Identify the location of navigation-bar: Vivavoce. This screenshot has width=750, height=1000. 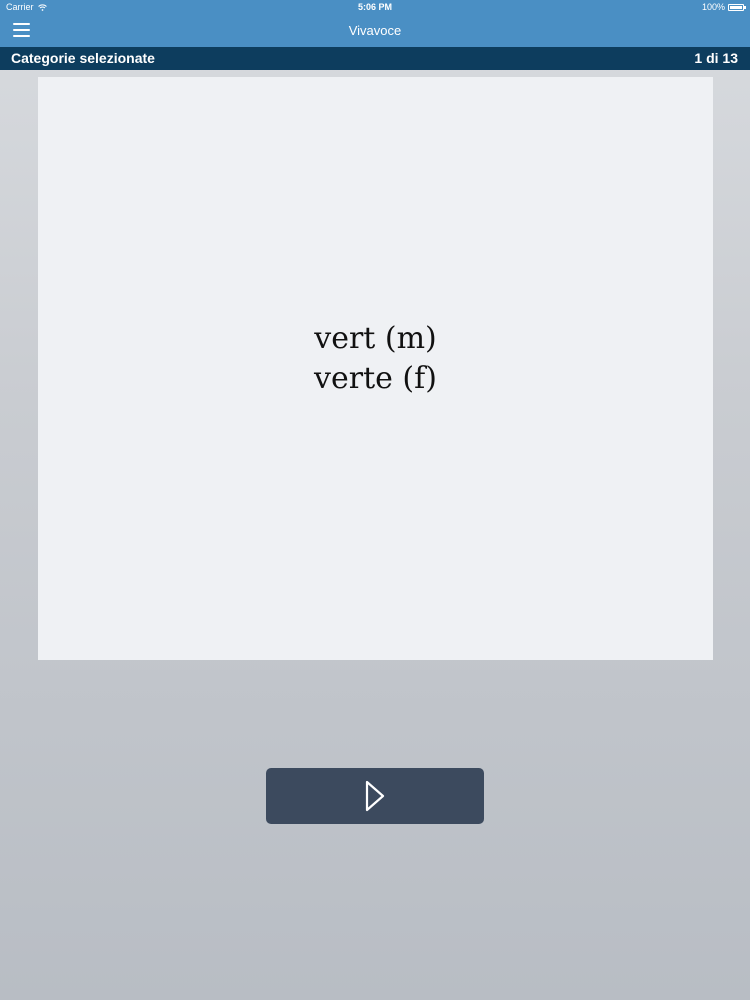
(375, 31).